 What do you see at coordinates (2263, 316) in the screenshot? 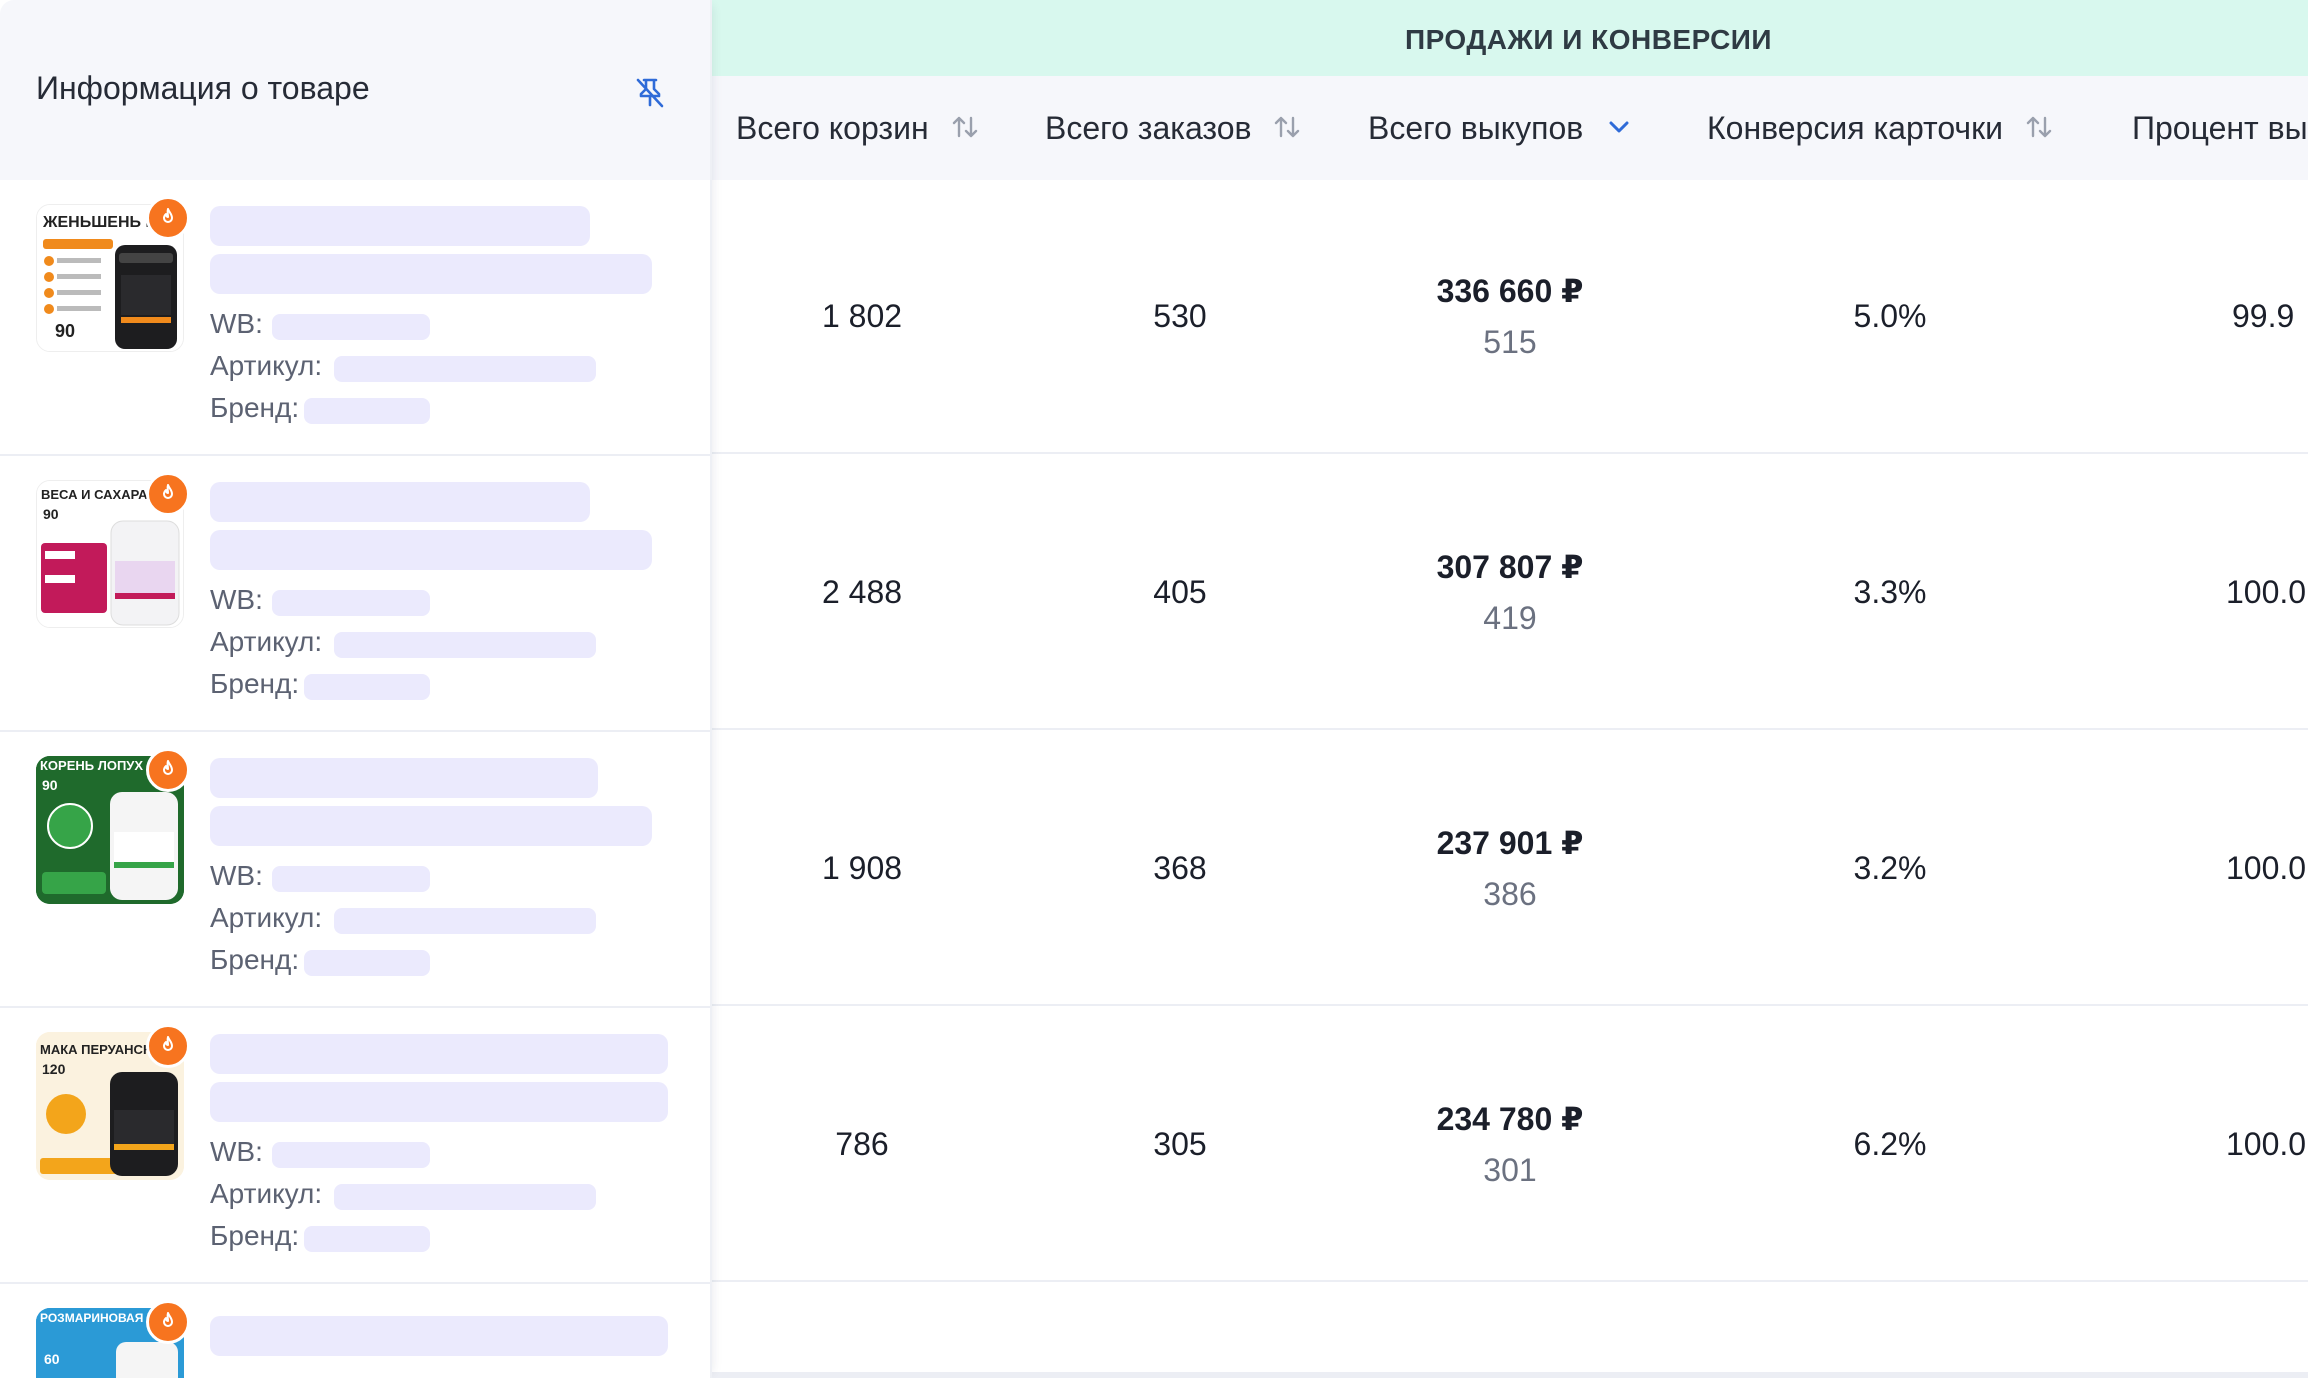
I see `cell-percent: 99.9` at bounding box center [2263, 316].